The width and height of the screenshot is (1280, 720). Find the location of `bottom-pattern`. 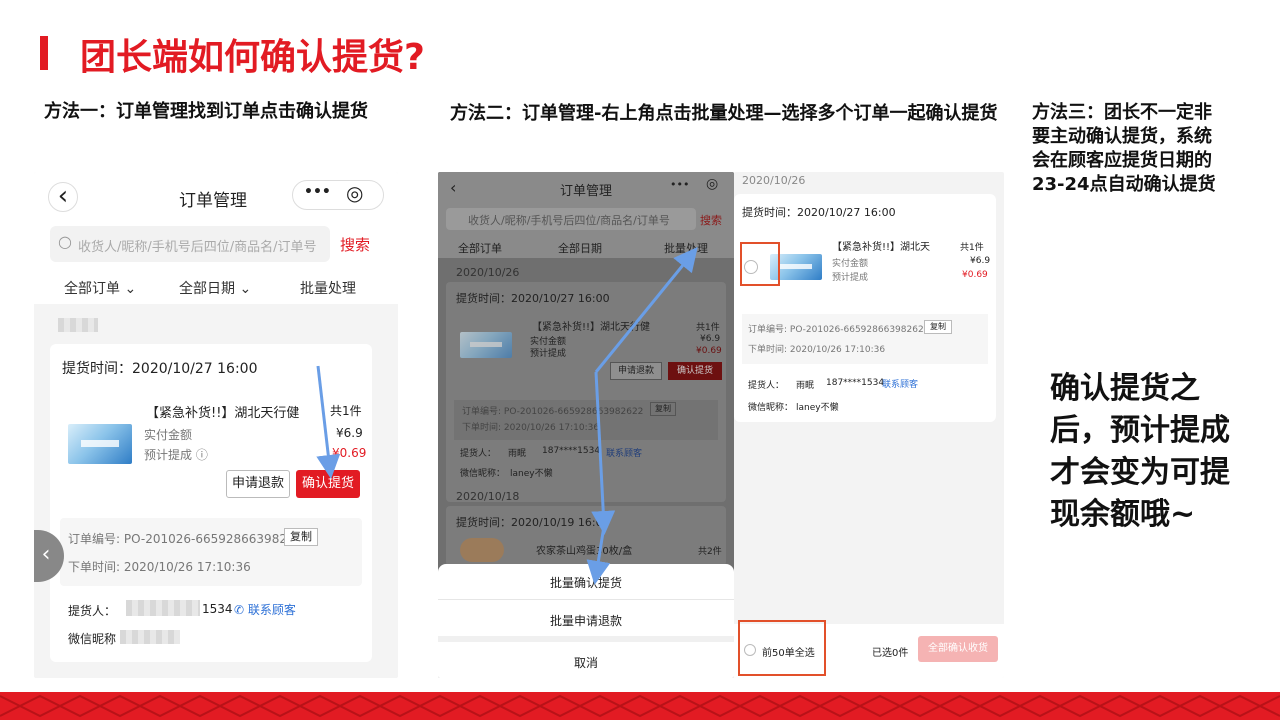

bottom-pattern is located at coordinates (640, 706).